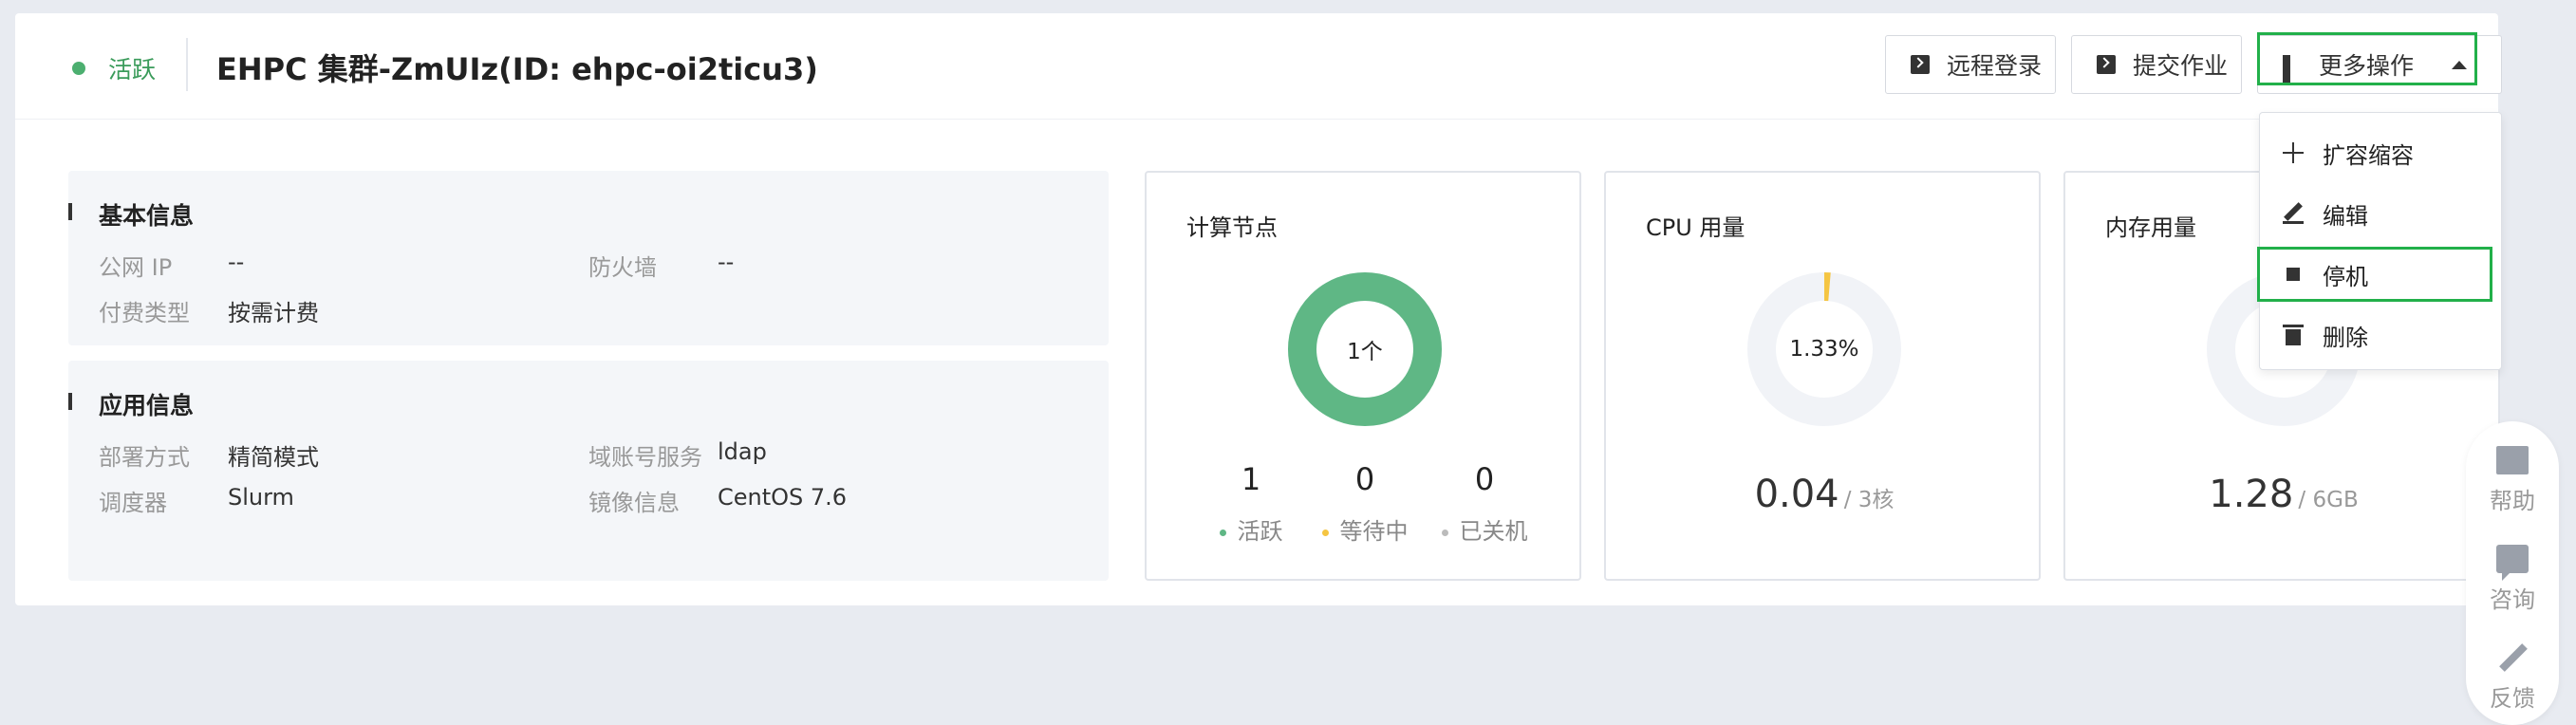 The width and height of the screenshot is (2576, 725). I want to click on public-ip-row: 公网 IP --, so click(171, 266).